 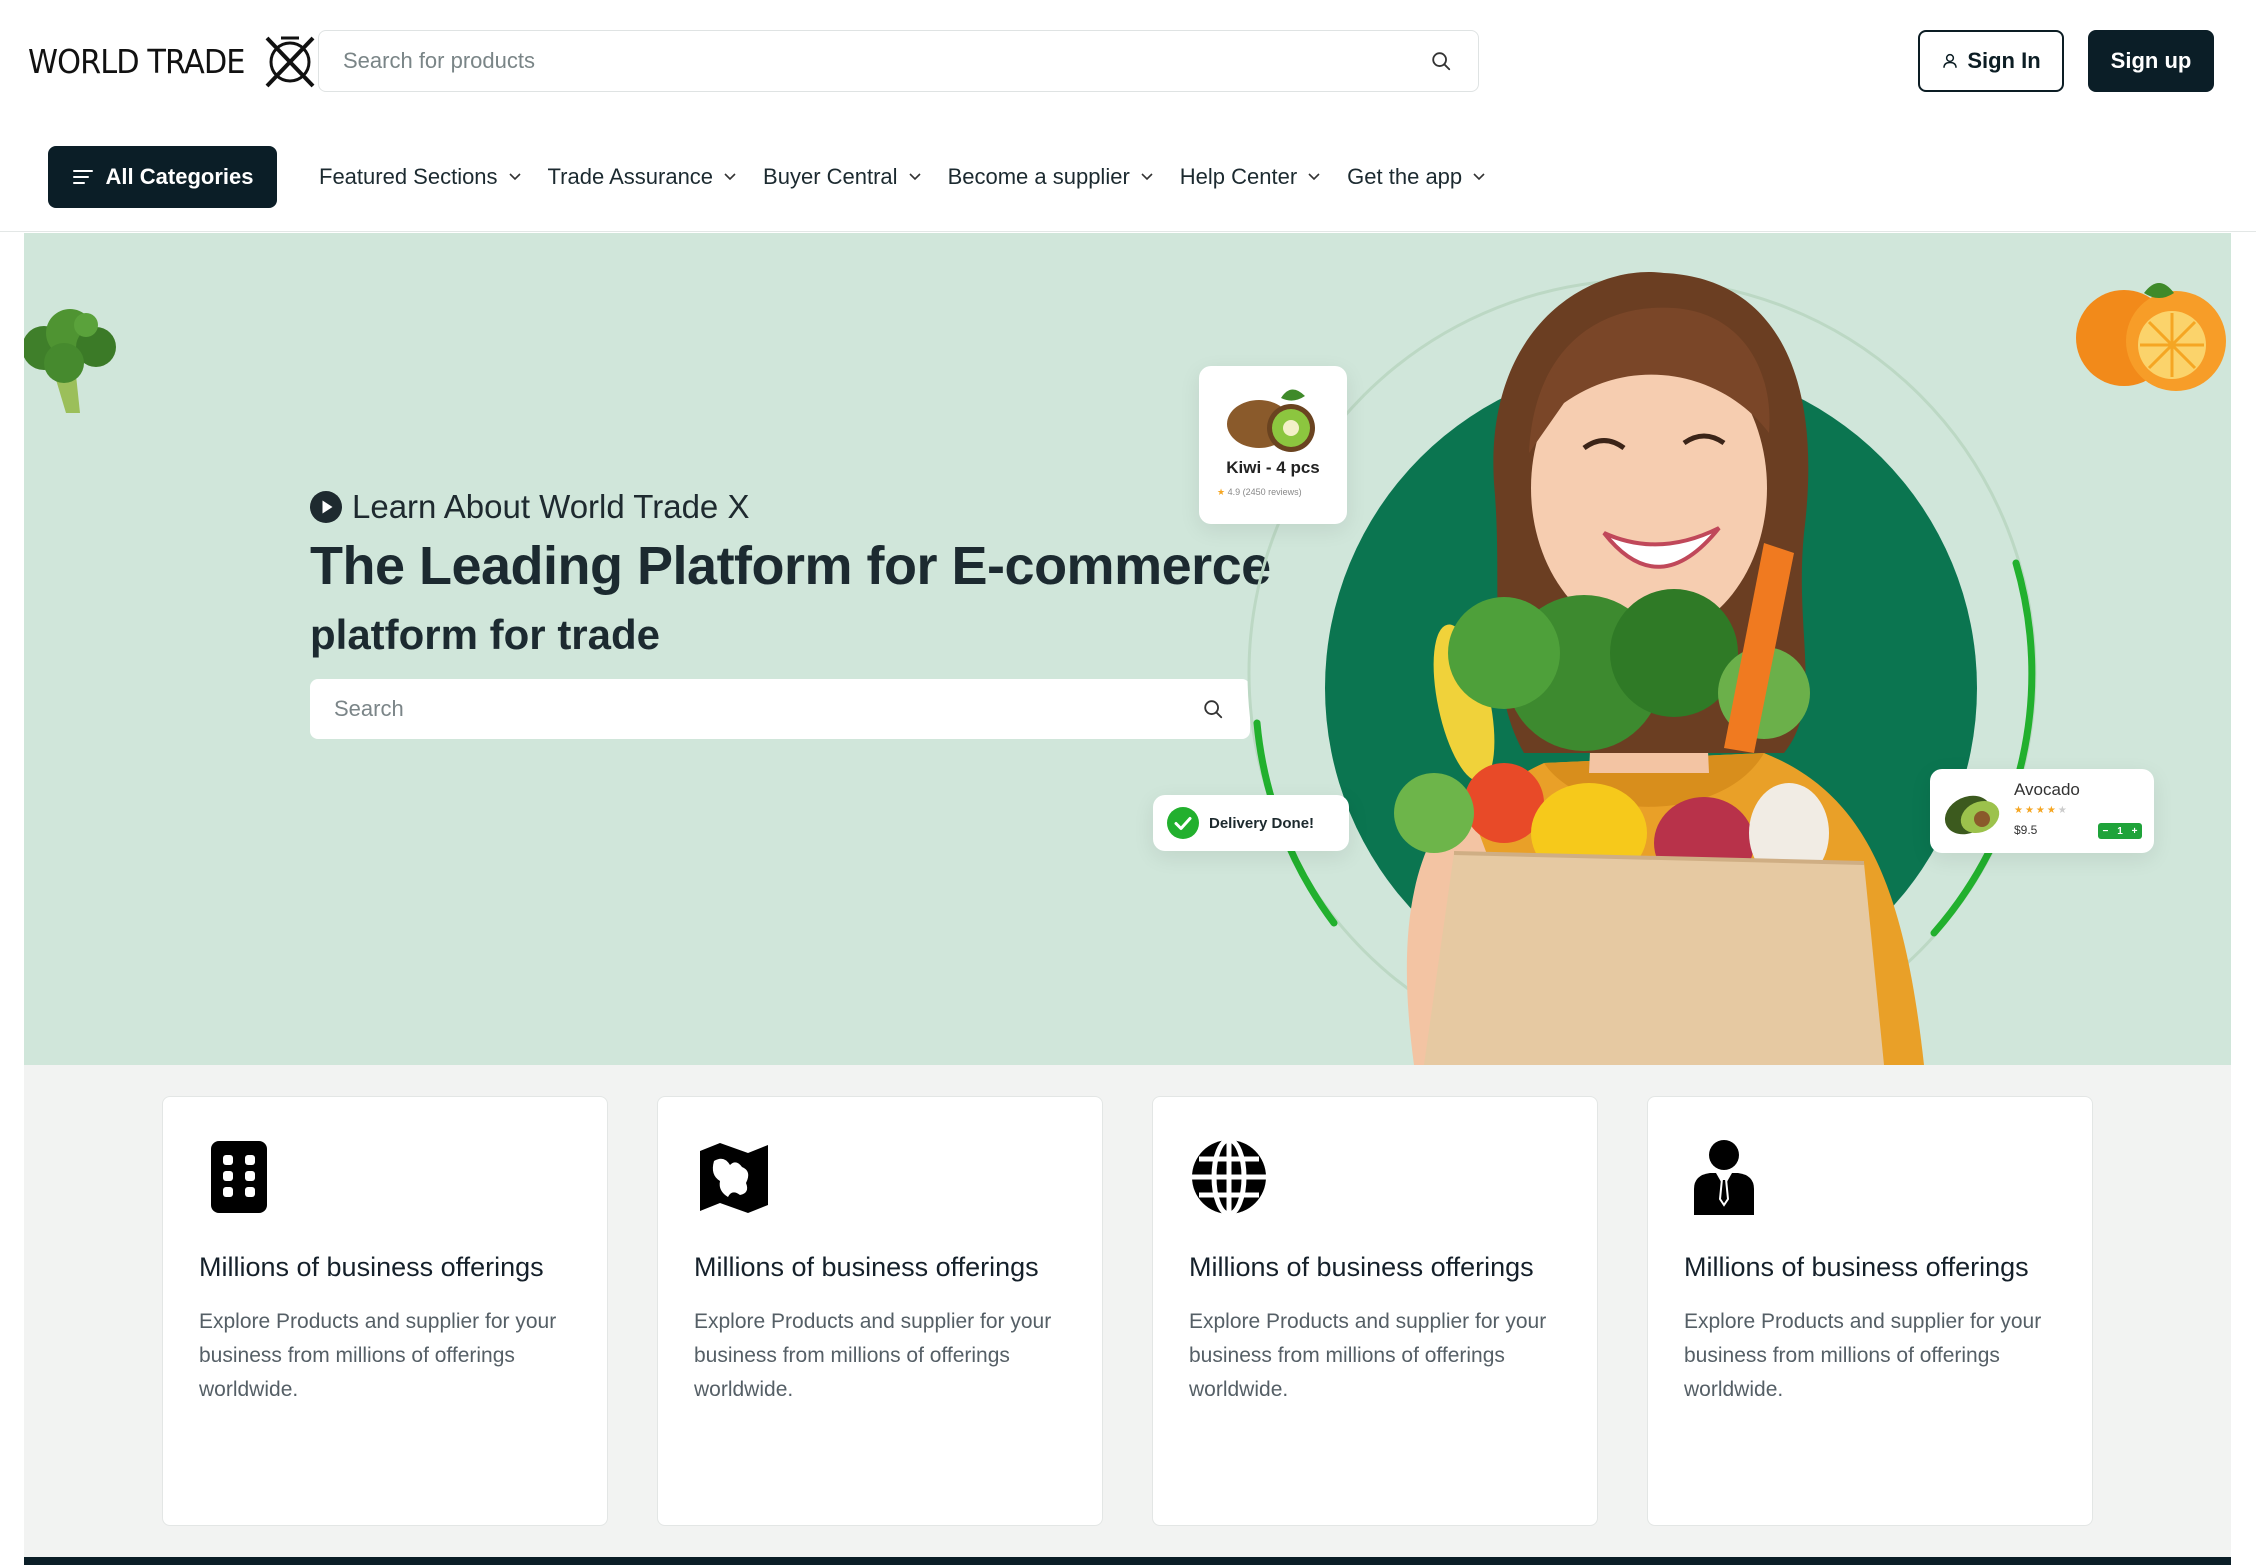 I want to click on nav-item-label: Get the app, so click(x=1405, y=176).